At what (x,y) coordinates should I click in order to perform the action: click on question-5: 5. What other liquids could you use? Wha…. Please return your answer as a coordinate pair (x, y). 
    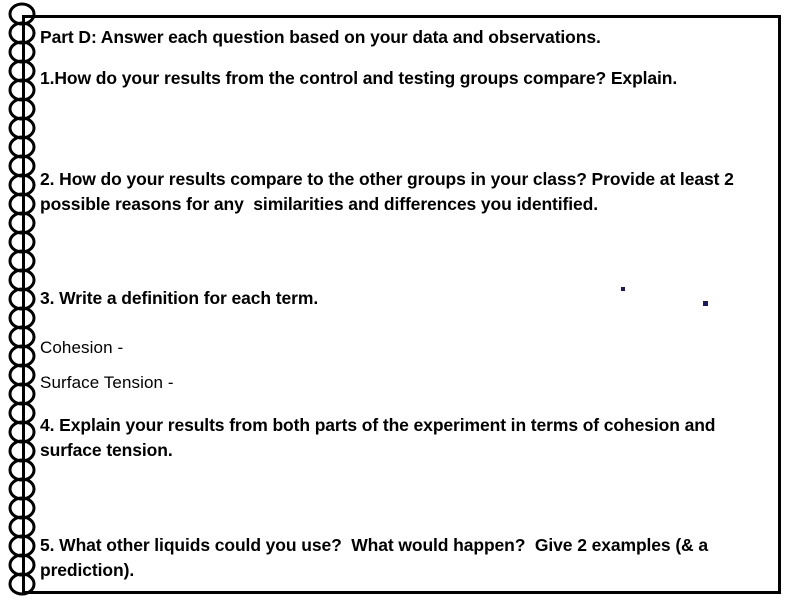
    Looking at the image, I should click on (376, 557).